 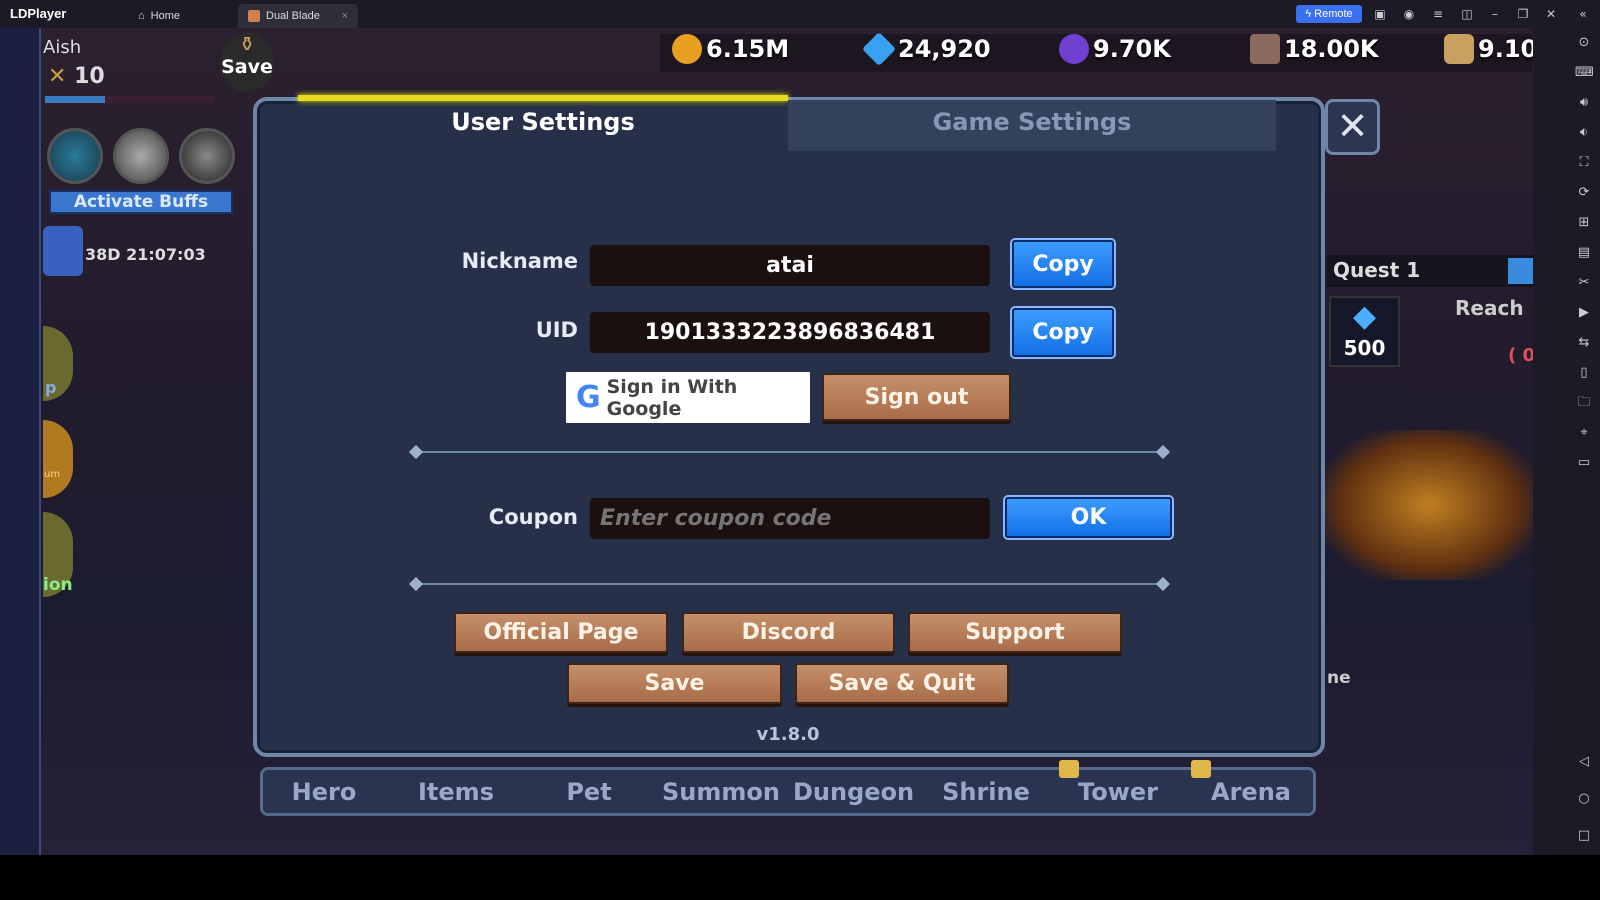 What do you see at coordinates (1088, 517) in the screenshot?
I see `ok-button: OK` at bounding box center [1088, 517].